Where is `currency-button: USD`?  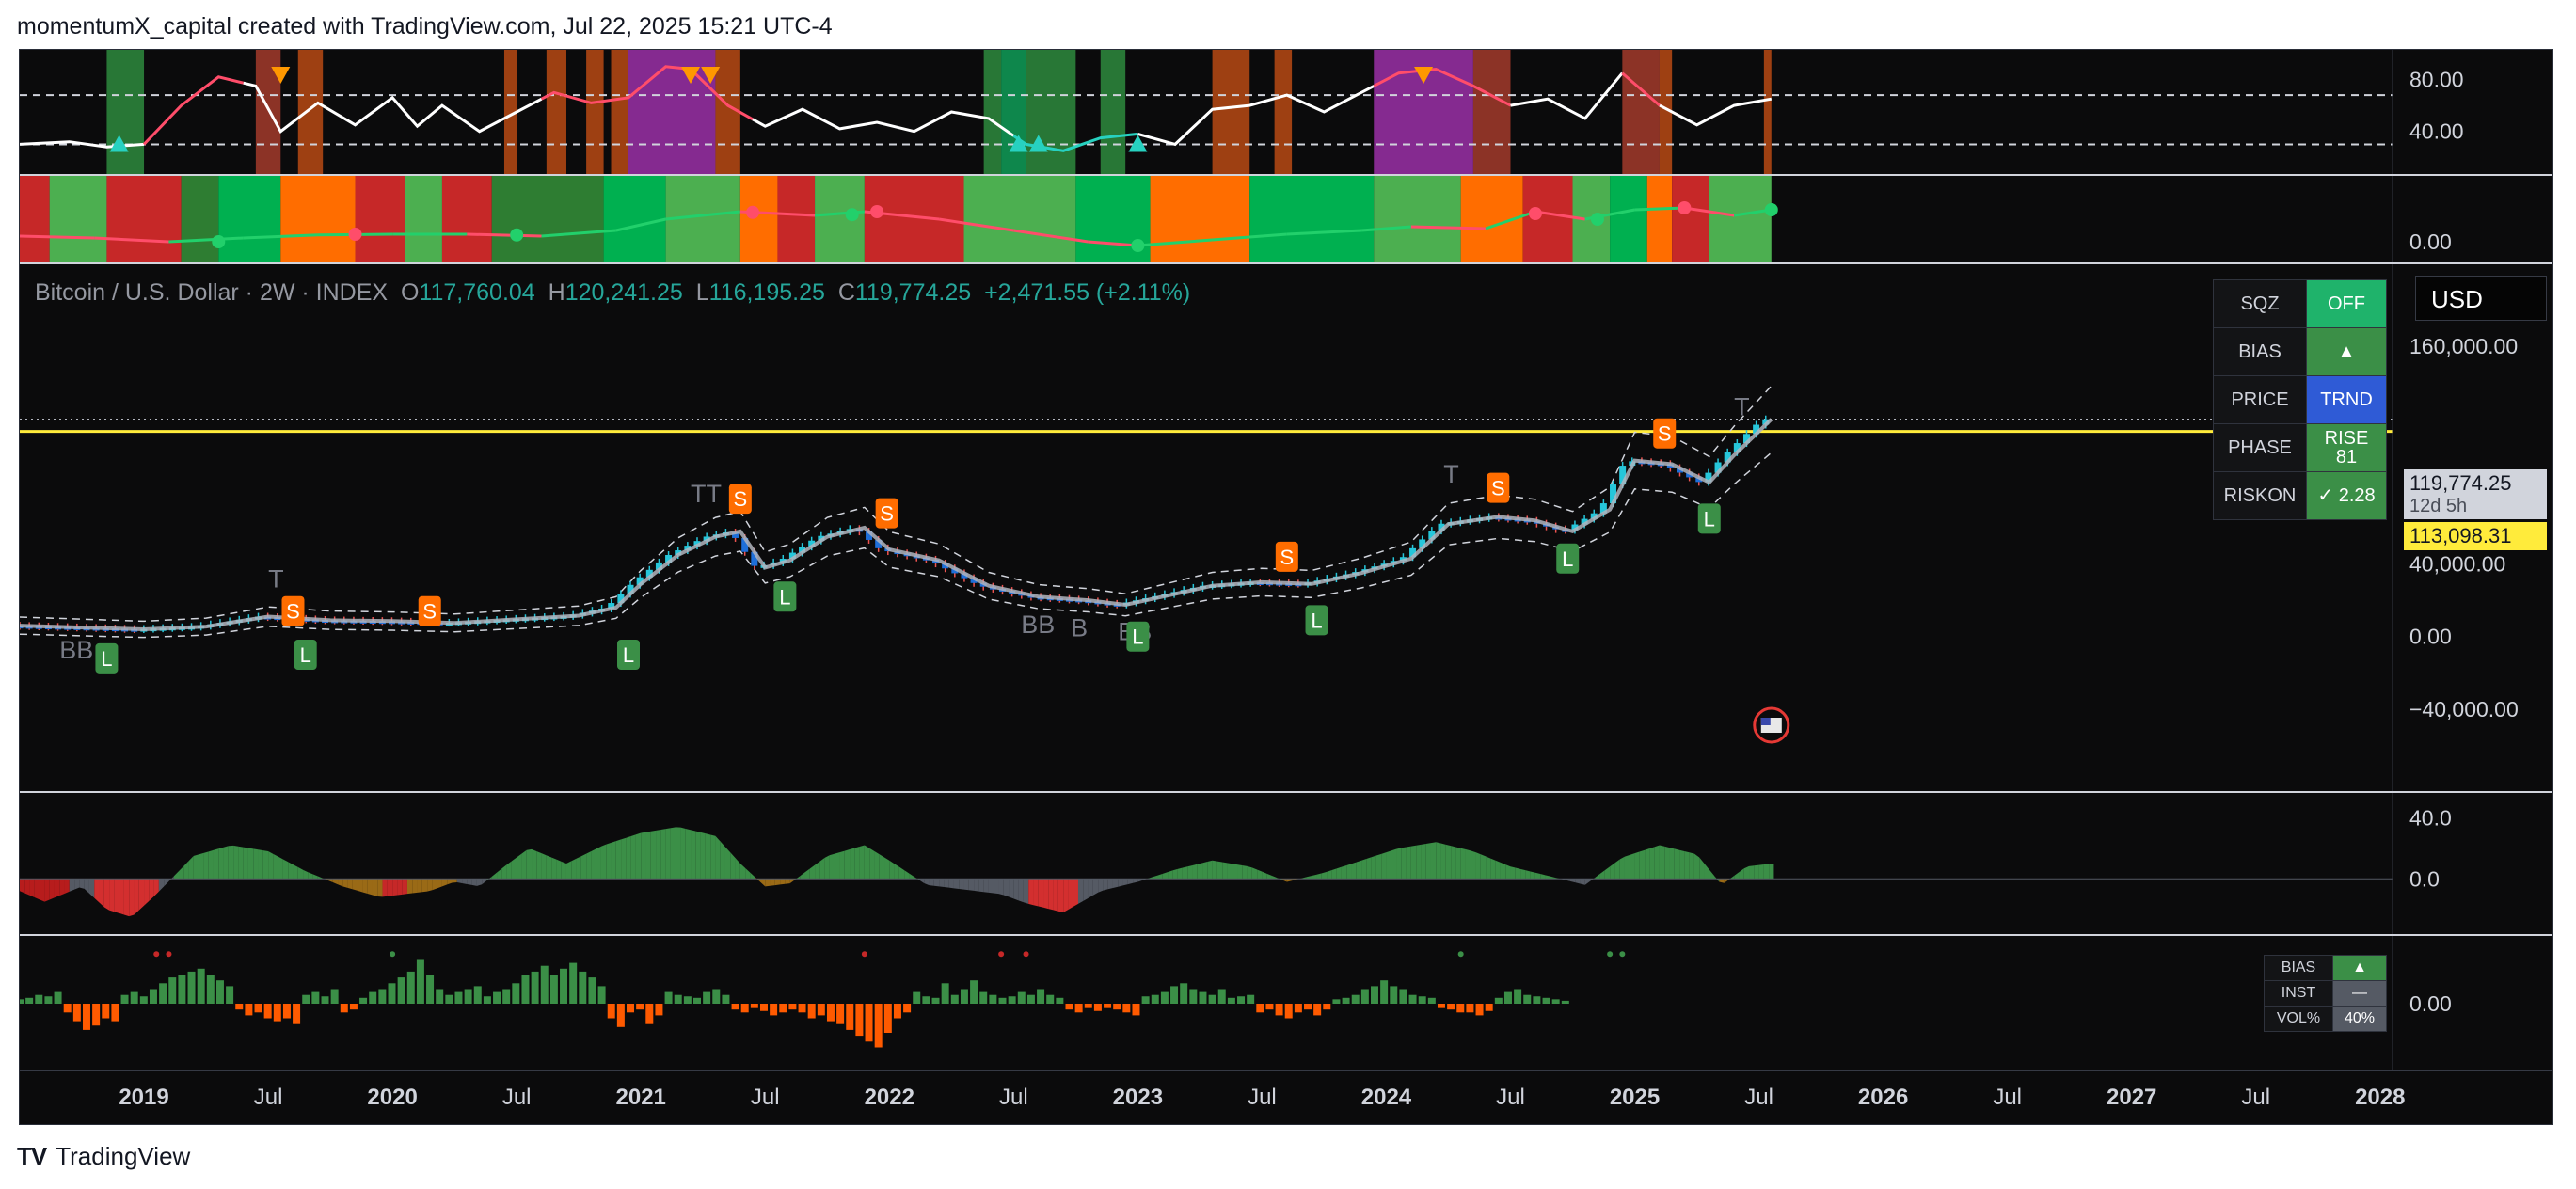 currency-button: USD is located at coordinates (2481, 298).